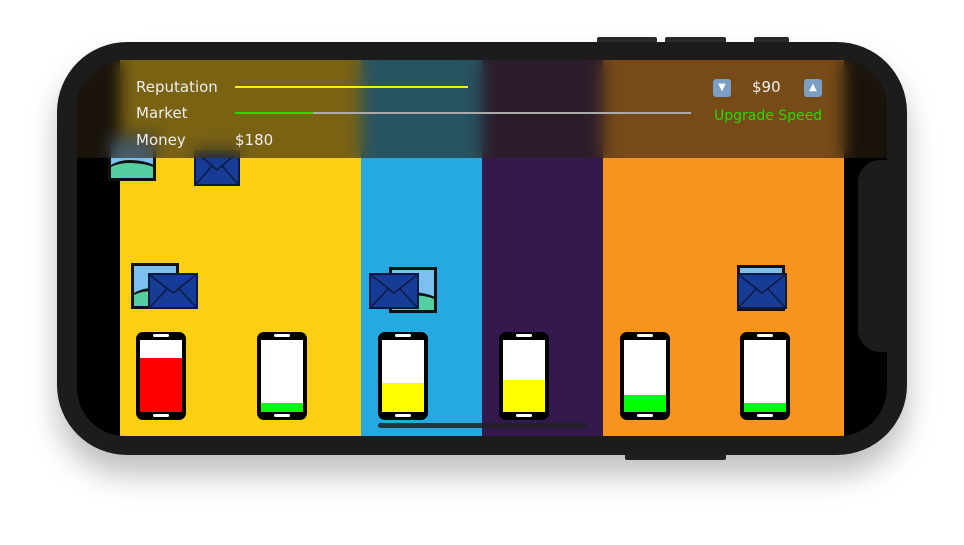  I want to click on price-up-button: ▲, so click(813, 88).